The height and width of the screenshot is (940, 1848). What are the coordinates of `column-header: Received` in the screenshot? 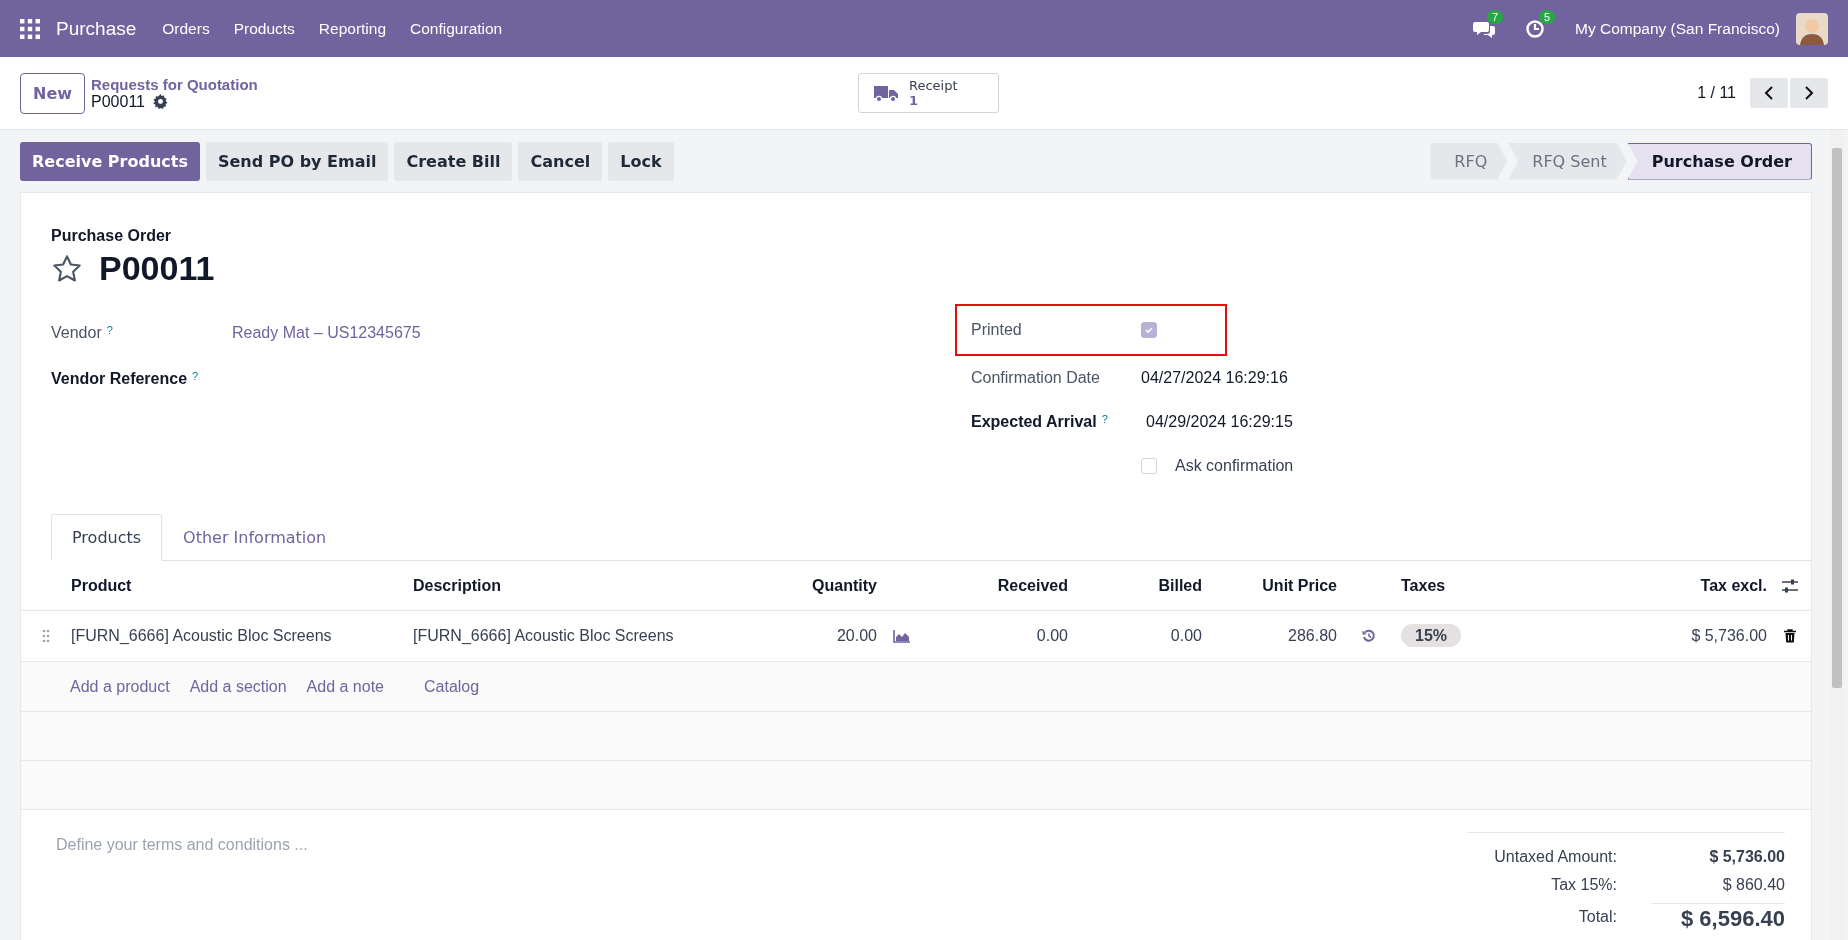 It's located at (1032, 585).